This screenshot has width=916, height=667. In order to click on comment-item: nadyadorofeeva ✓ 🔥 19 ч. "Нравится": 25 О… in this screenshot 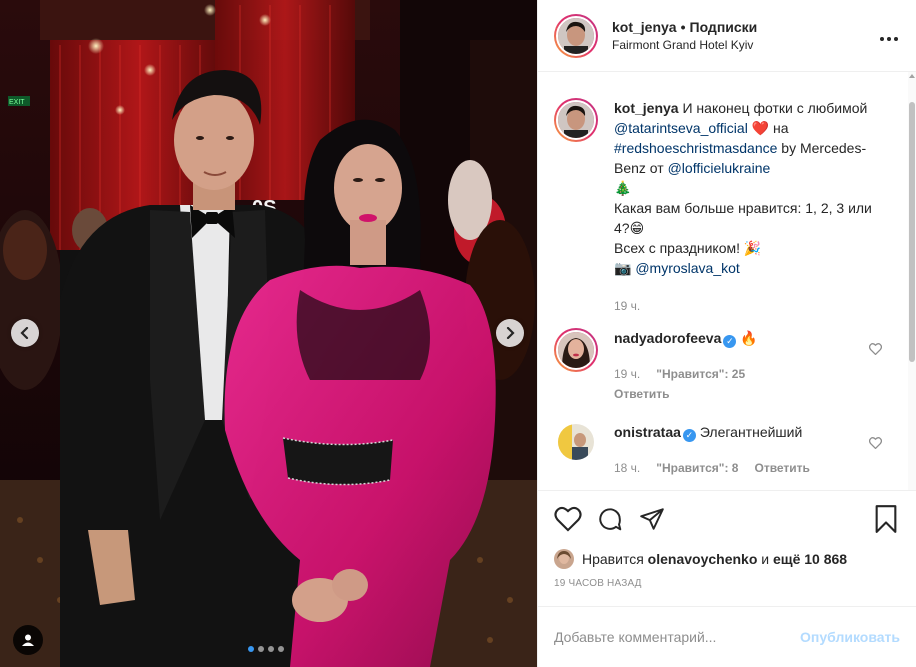, I will do `click(727, 366)`.